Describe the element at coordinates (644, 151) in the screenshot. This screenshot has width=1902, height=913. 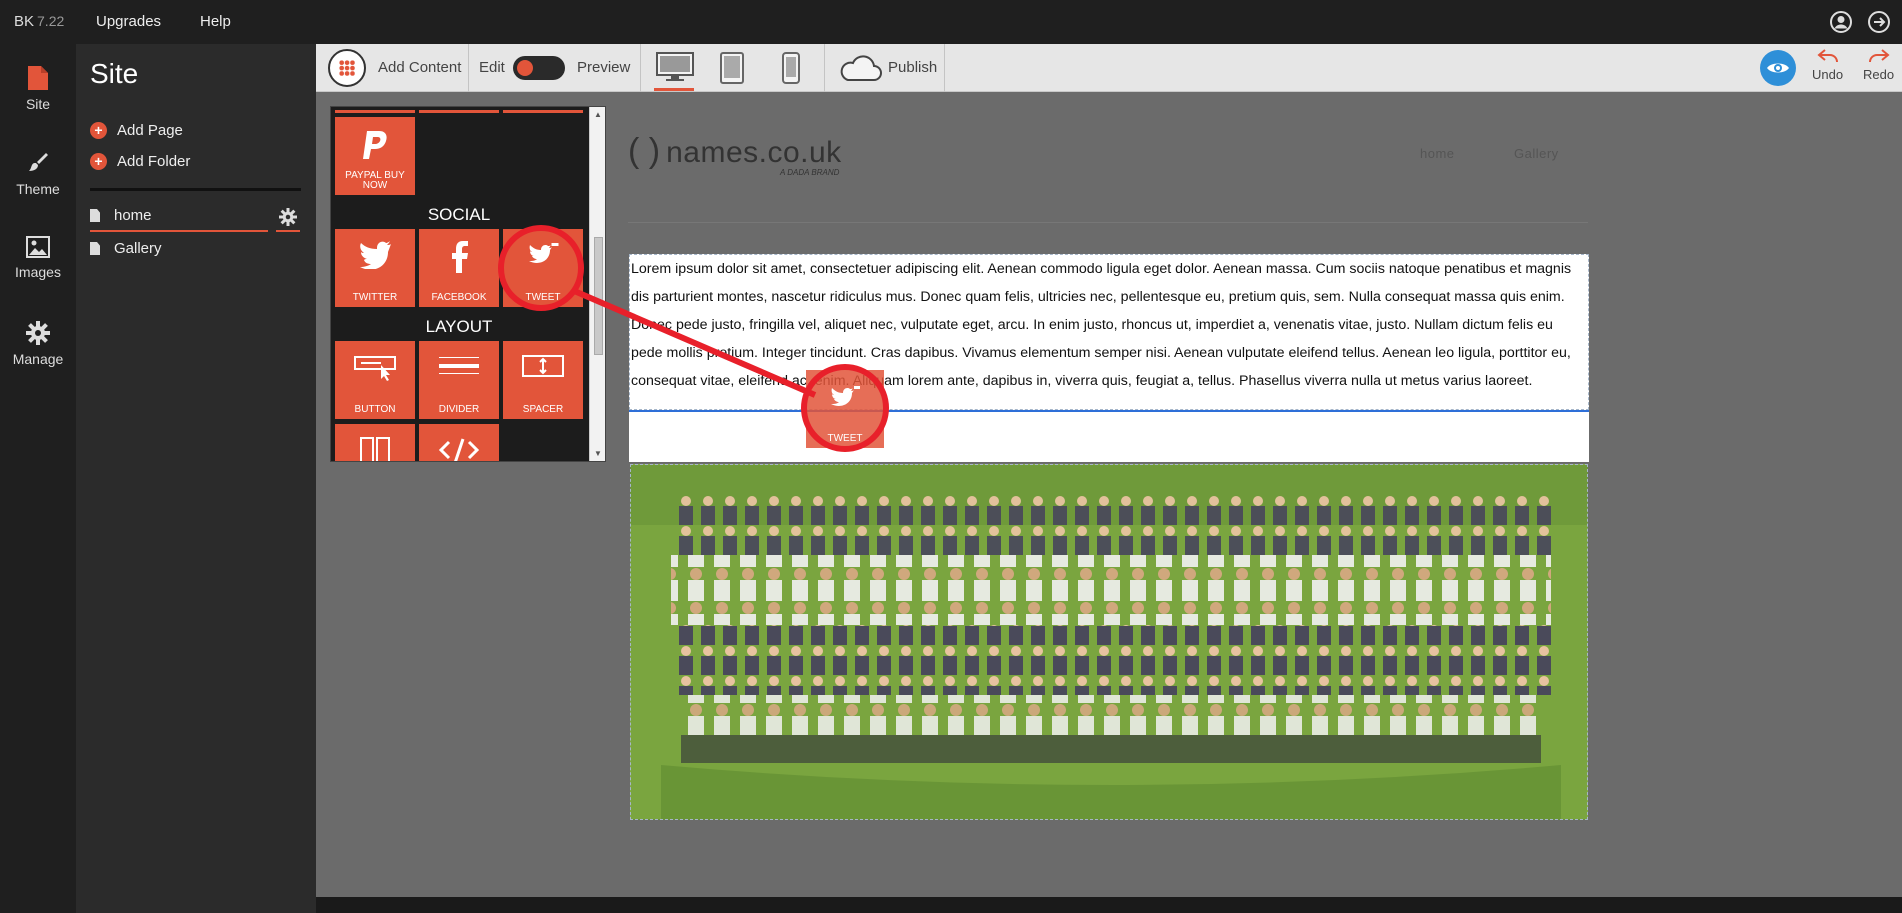
I see `logo-mark: ( )` at that location.